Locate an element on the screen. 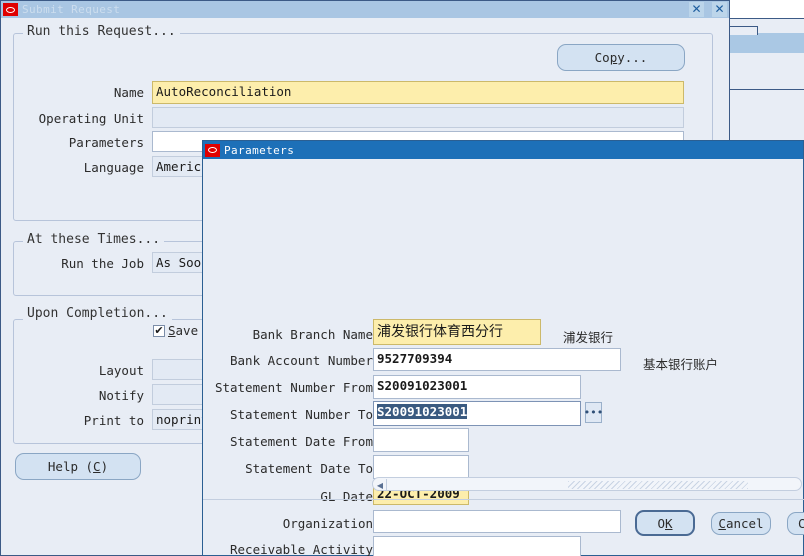 Image resolution: width=804 pixels, height=556 pixels. close-icon-inner-glyph: ✕ is located at coordinates (696, 9).